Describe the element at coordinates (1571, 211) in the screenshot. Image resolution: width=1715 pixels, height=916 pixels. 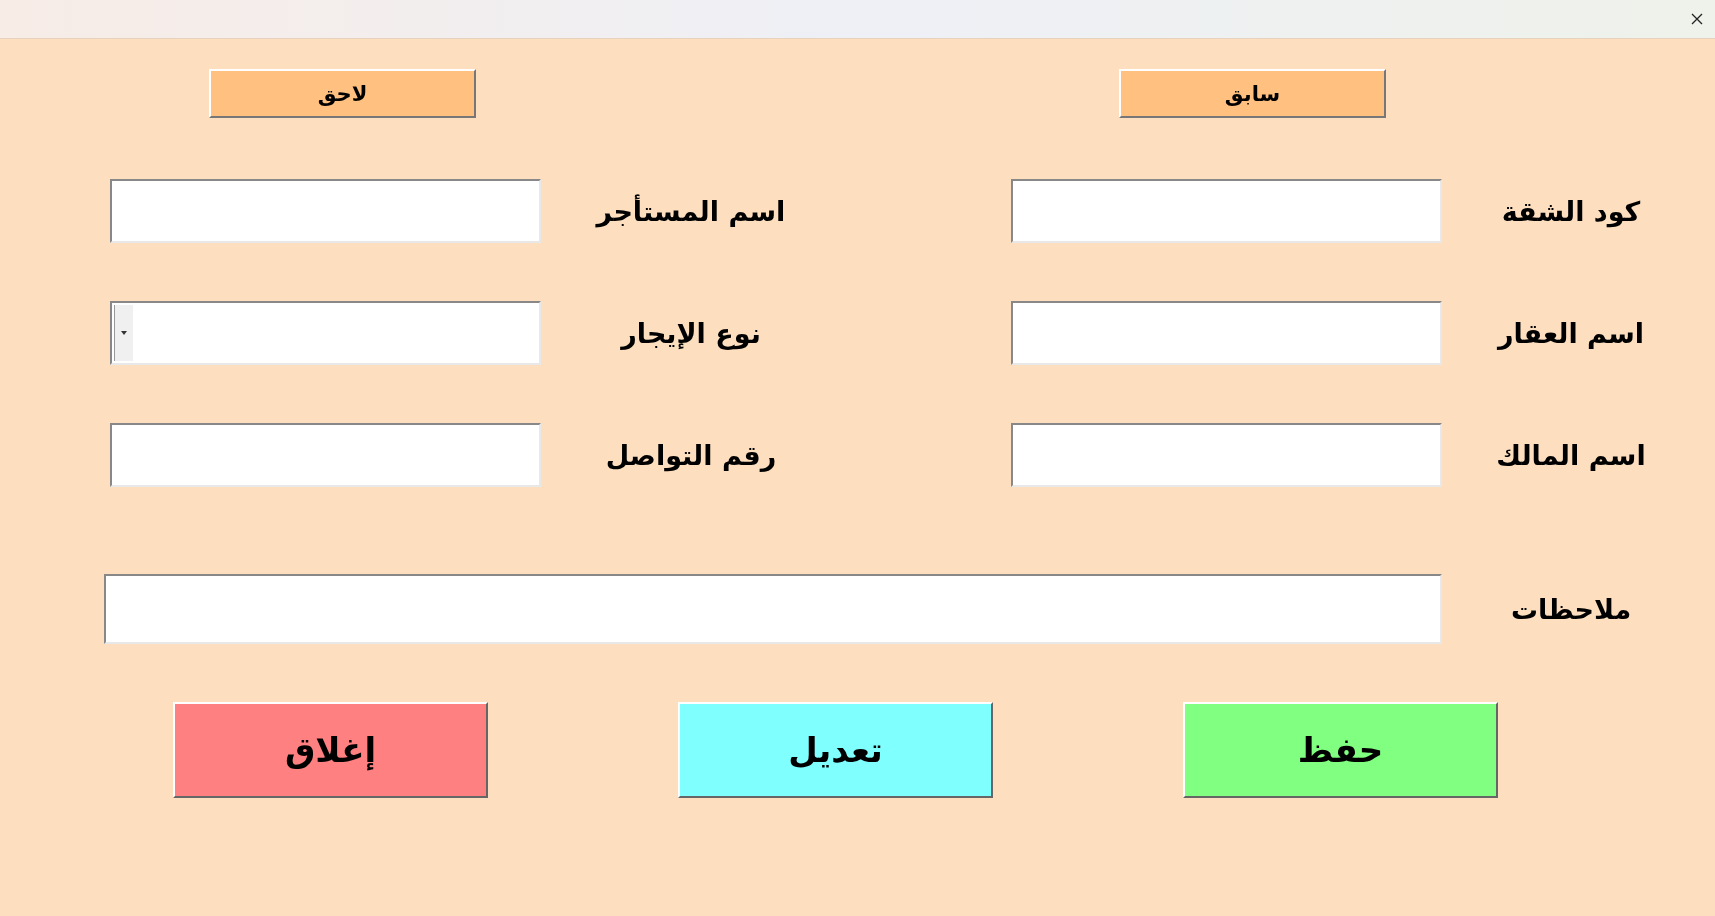
I see `field-label: كود الشقة` at that location.